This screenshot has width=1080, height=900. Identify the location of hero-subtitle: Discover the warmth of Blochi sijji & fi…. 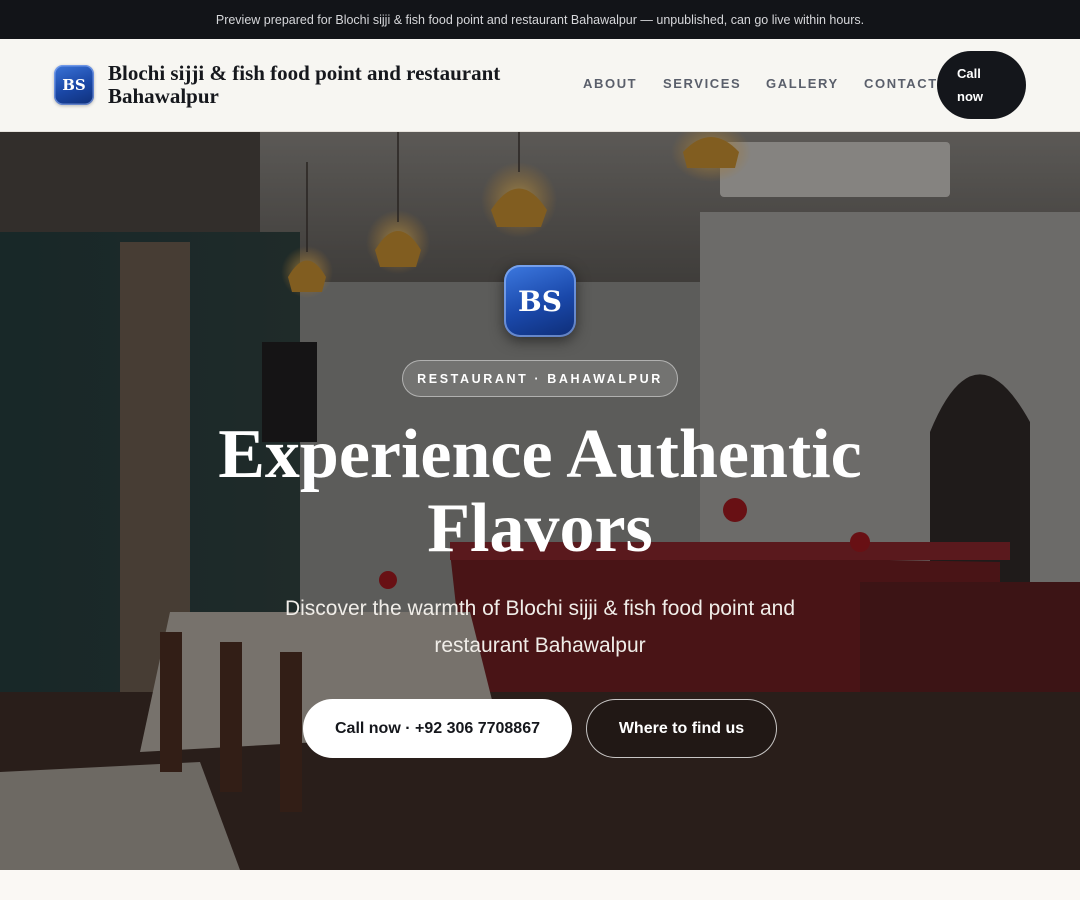
(540, 627).